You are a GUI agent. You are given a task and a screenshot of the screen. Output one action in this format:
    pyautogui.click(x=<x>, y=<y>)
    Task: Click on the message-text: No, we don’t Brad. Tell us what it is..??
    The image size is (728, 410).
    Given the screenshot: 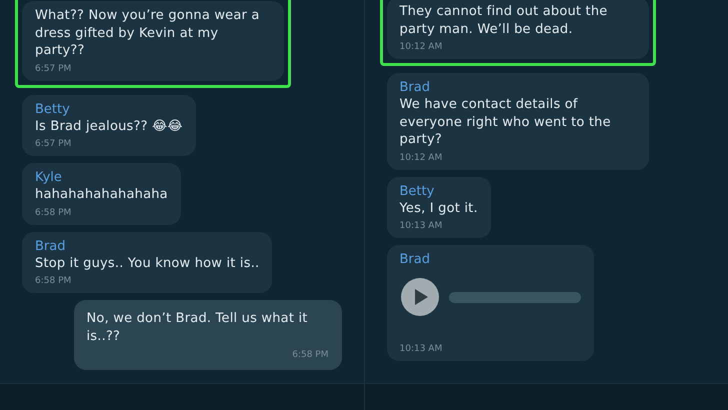 What is the action you would take?
    pyautogui.click(x=197, y=327)
    